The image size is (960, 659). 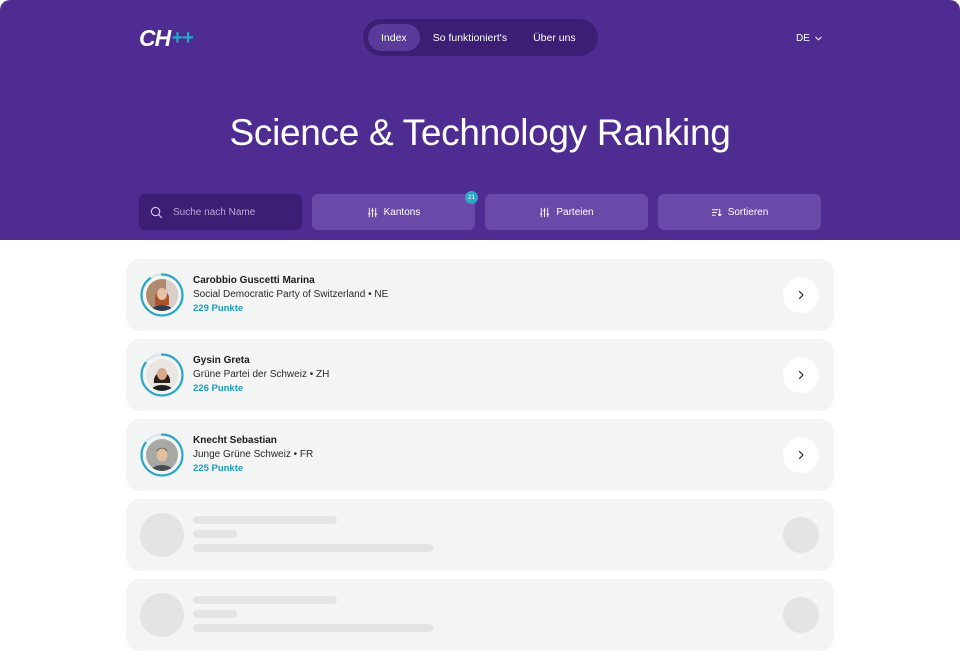 What do you see at coordinates (235, 440) in the screenshot?
I see `candidate-name: Knecht Sebastian` at bounding box center [235, 440].